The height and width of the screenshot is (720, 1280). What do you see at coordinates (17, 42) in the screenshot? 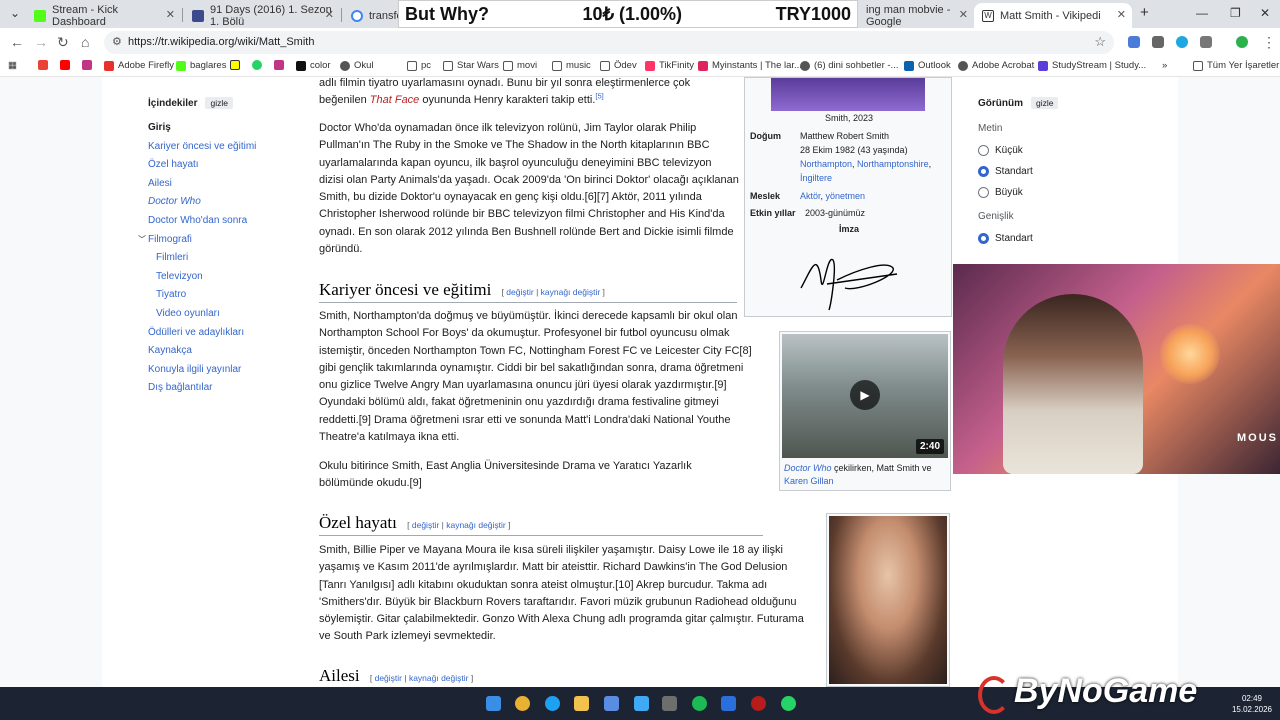
I see `back-icon: ←` at bounding box center [17, 42].